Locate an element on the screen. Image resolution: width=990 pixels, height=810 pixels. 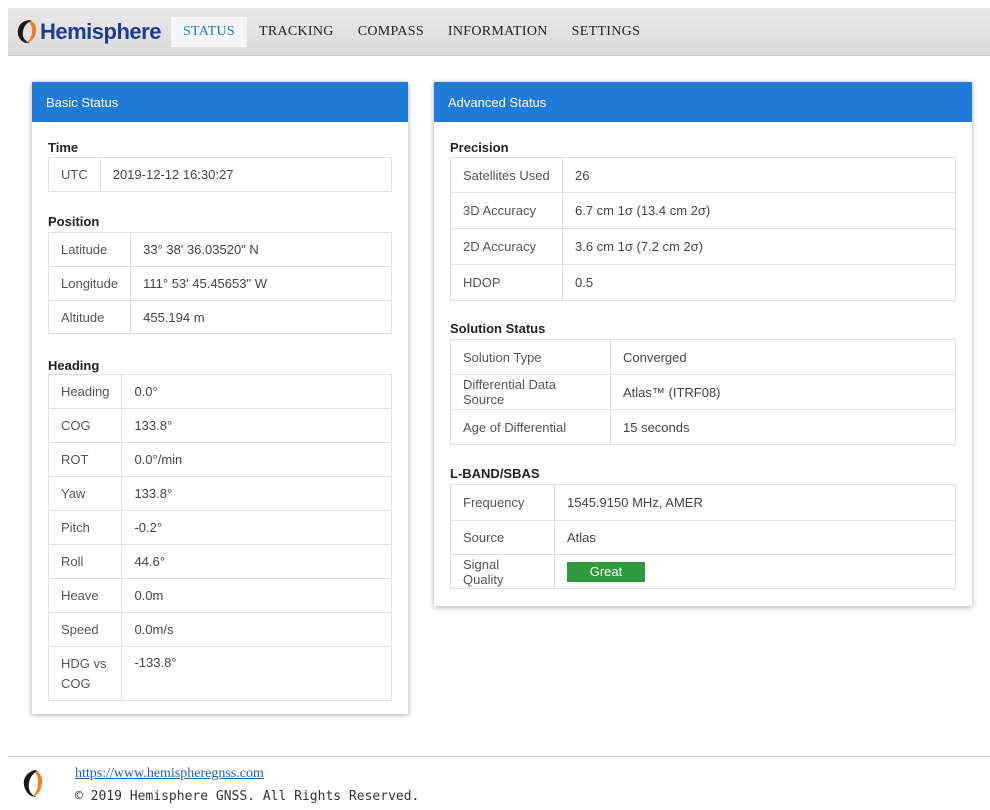
pitch-value: -0.2° is located at coordinates (256, 527).